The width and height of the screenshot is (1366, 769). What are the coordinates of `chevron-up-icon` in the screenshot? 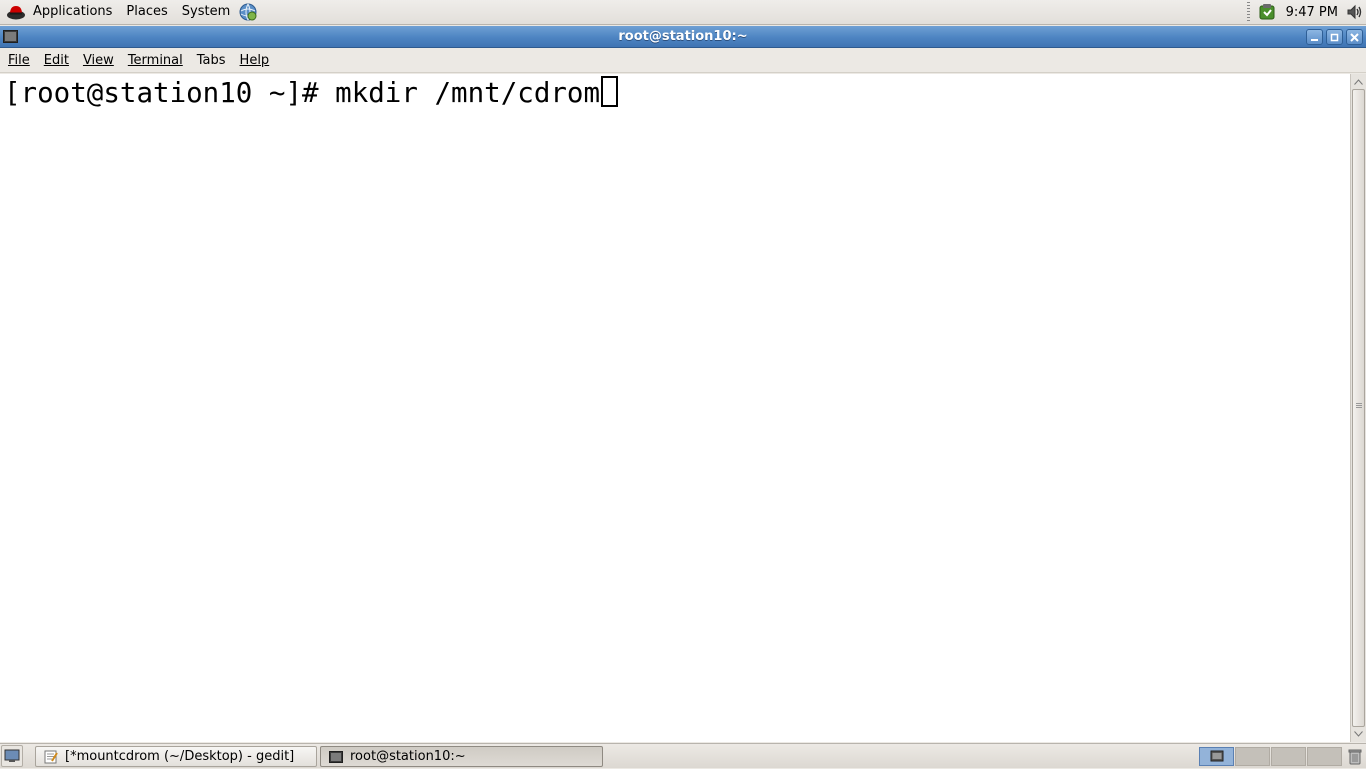 It's located at (1358, 82).